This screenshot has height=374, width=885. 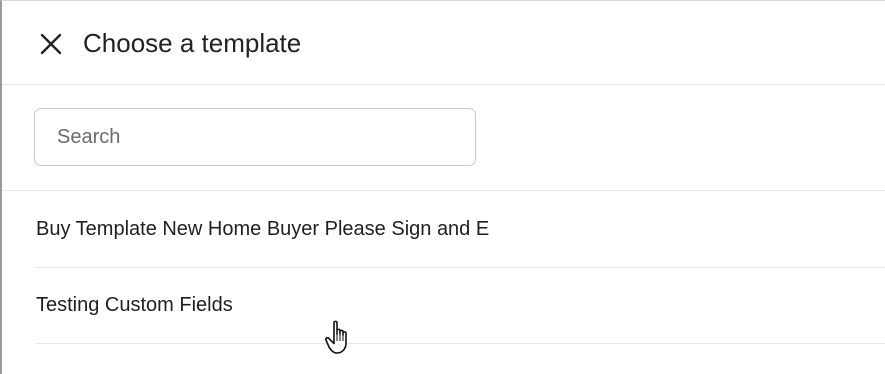 I want to click on search-input, so click(x=255, y=137).